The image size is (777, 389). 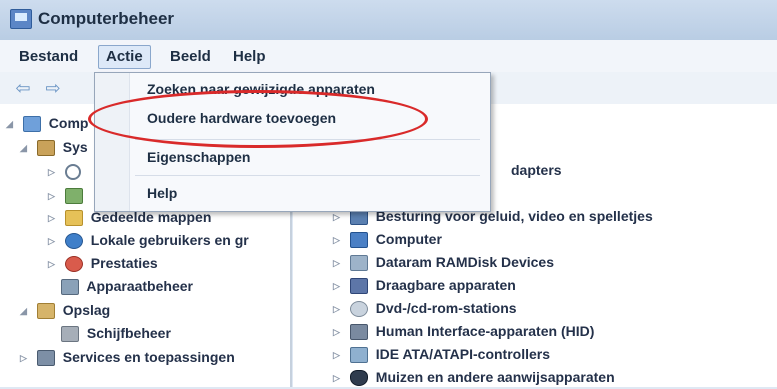 I want to click on users-icon, so click(x=73, y=241).